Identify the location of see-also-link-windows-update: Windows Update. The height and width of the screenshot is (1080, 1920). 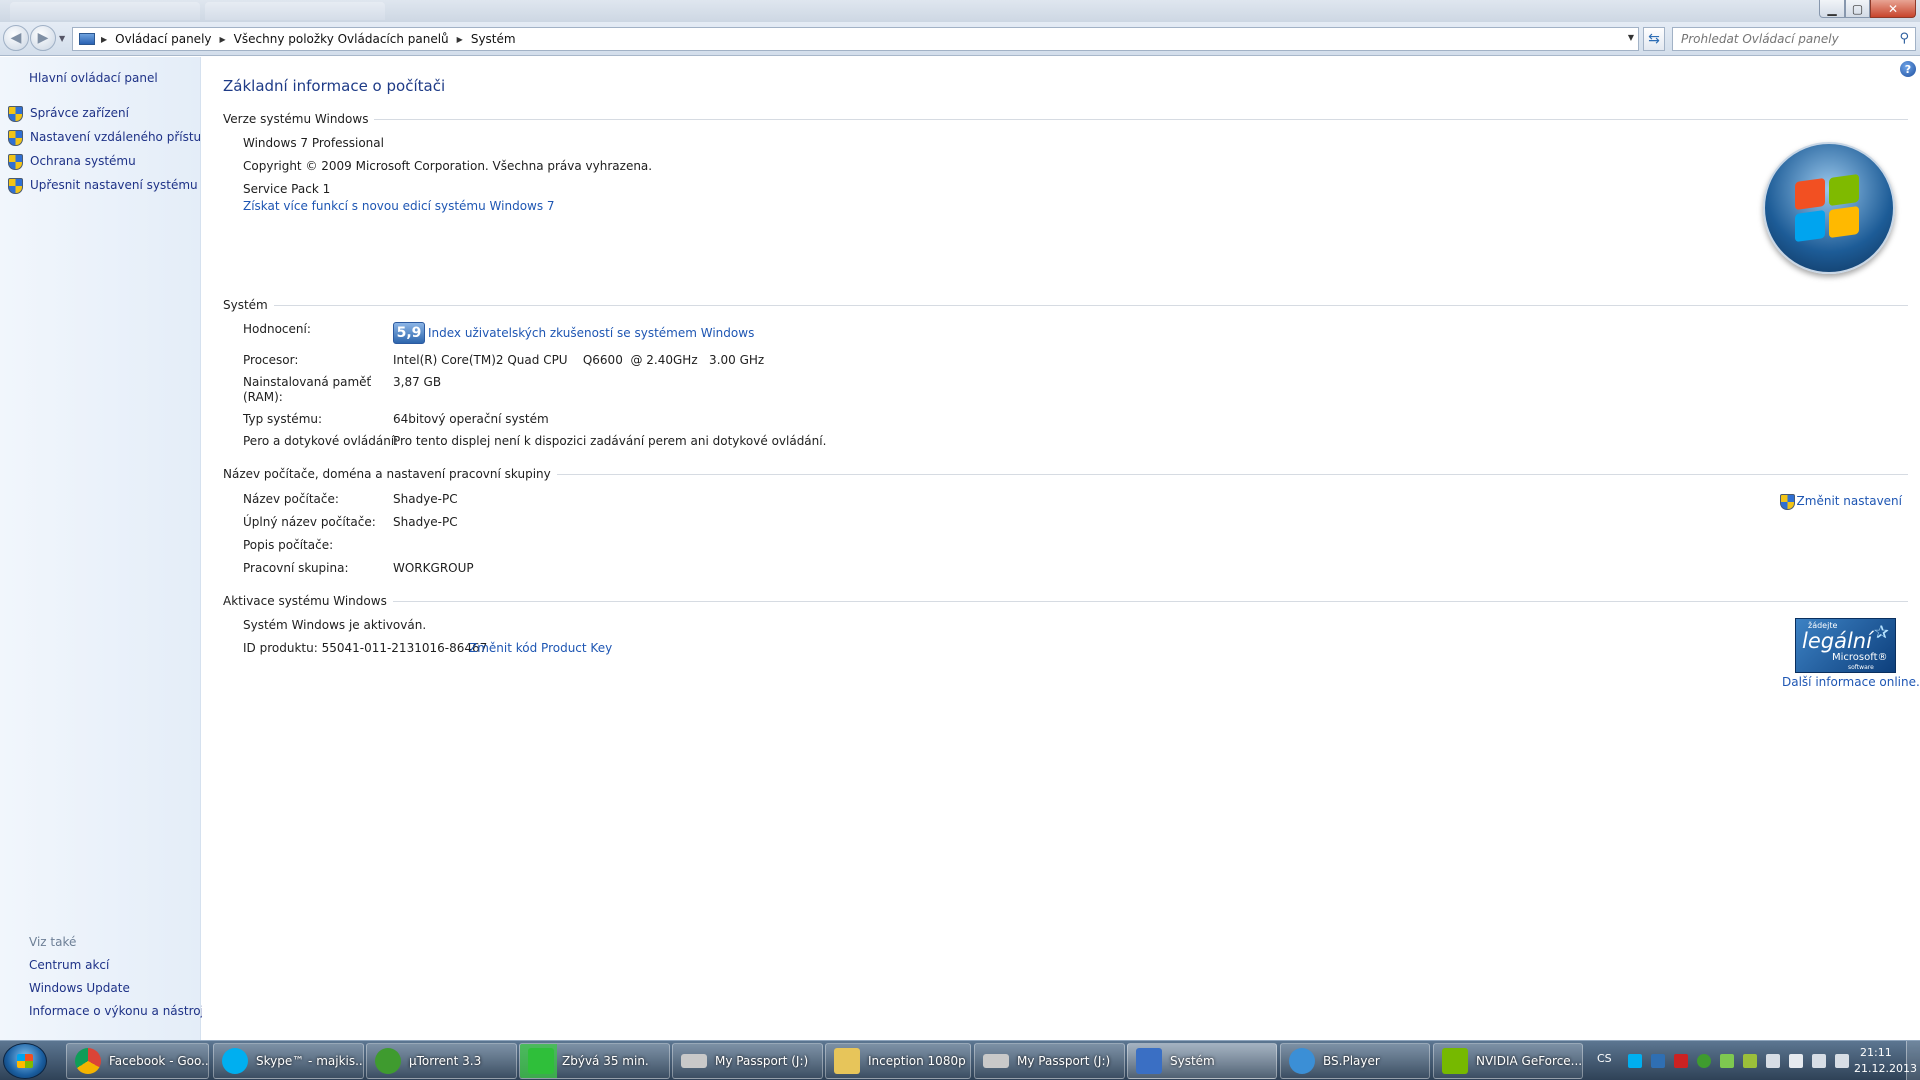
(79, 988).